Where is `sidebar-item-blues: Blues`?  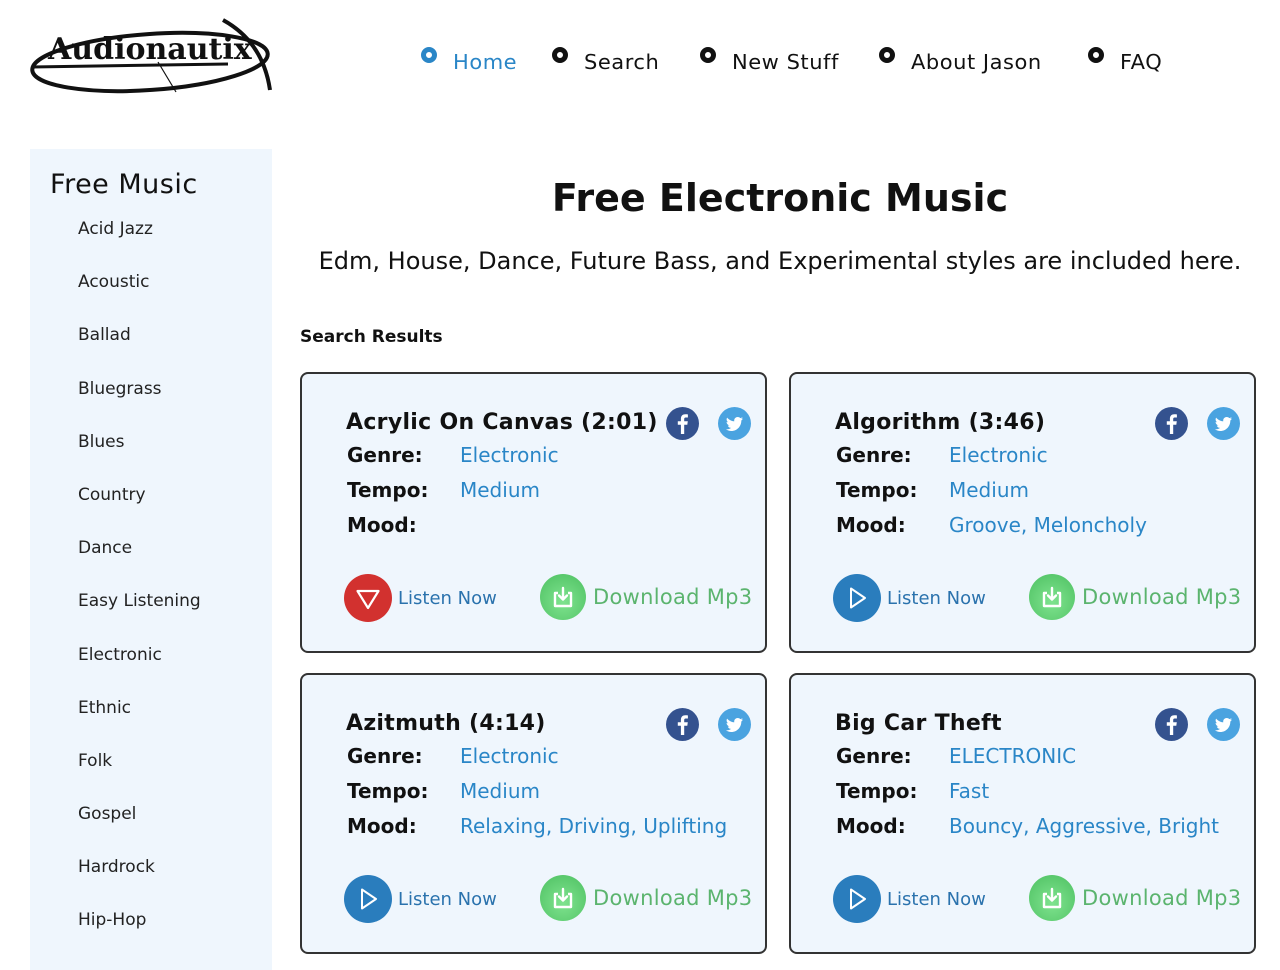 sidebar-item-blues: Blues is located at coordinates (139, 458).